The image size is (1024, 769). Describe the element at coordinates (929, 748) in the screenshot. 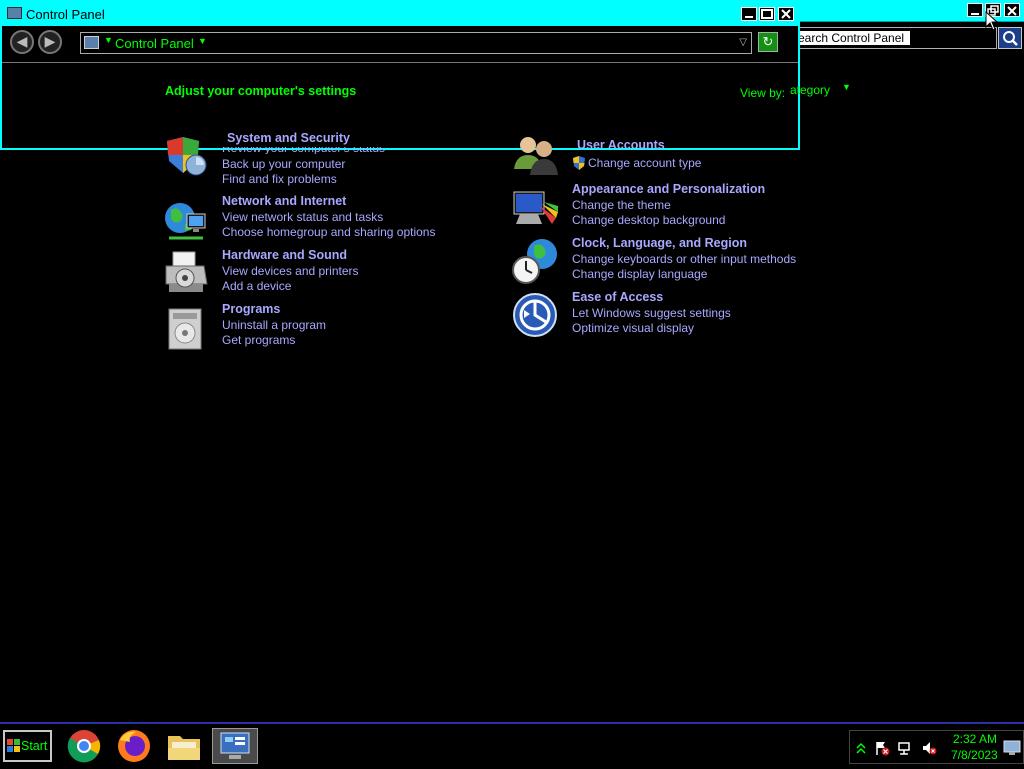

I see `volume-muted-icon` at that location.